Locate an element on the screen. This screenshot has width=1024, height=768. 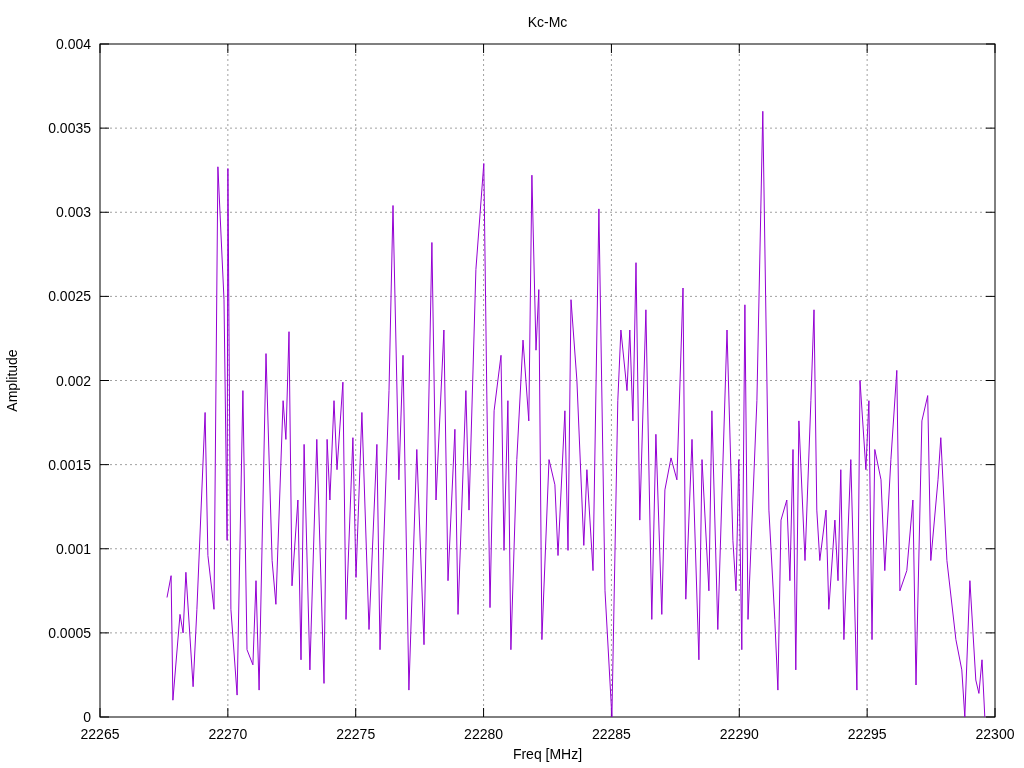
x-tick-label: 22275 is located at coordinates (356, 734).